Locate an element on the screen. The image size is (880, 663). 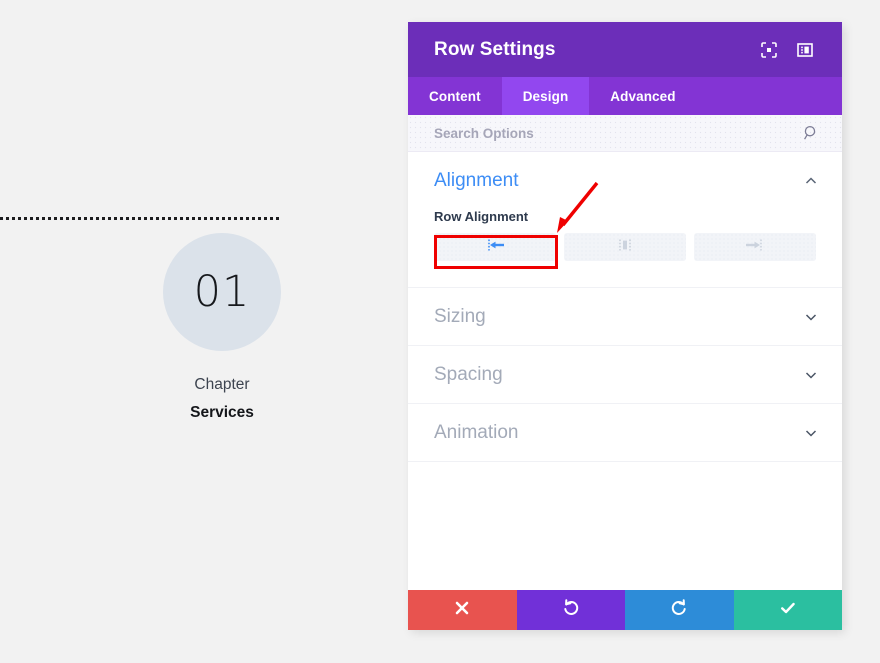
section-sizing: Sizing is located at coordinates (625, 317).